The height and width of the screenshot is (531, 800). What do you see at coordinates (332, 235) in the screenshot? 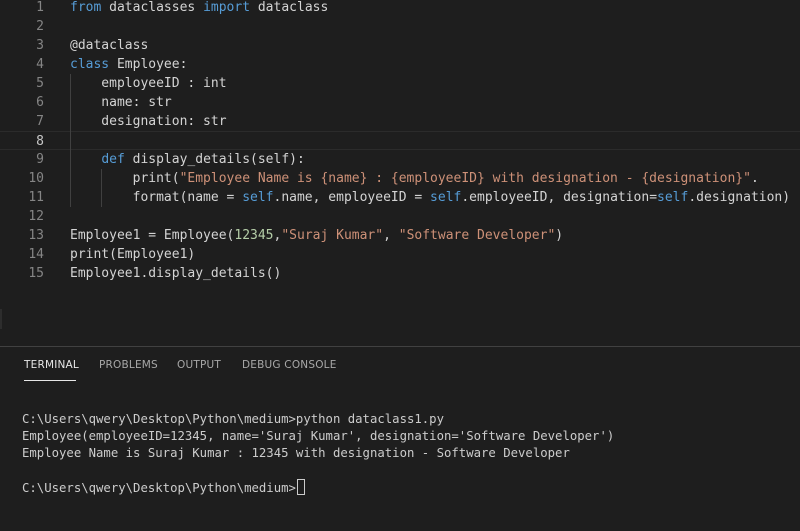
I see `code-token: "Suraj Kumar"` at bounding box center [332, 235].